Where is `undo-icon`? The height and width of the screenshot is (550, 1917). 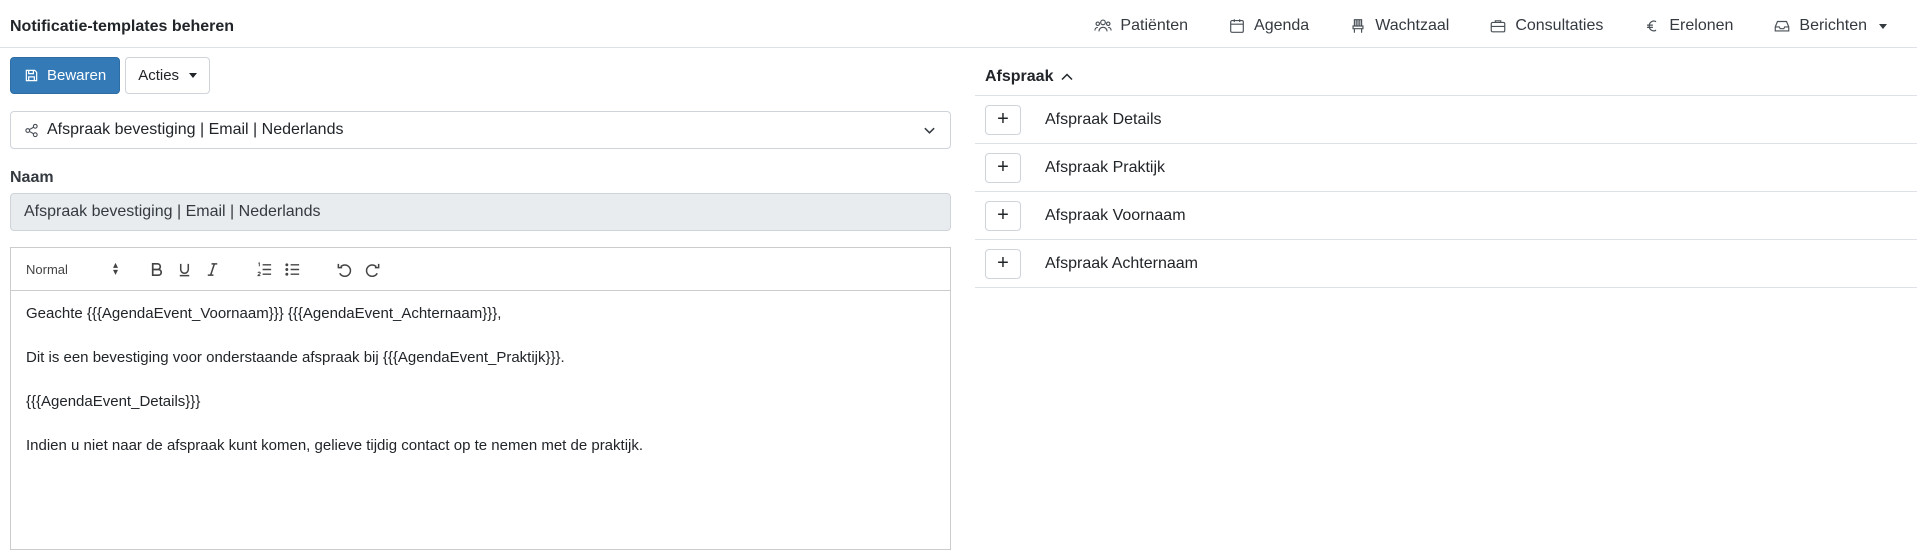 undo-icon is located at coordinates (344, 270).